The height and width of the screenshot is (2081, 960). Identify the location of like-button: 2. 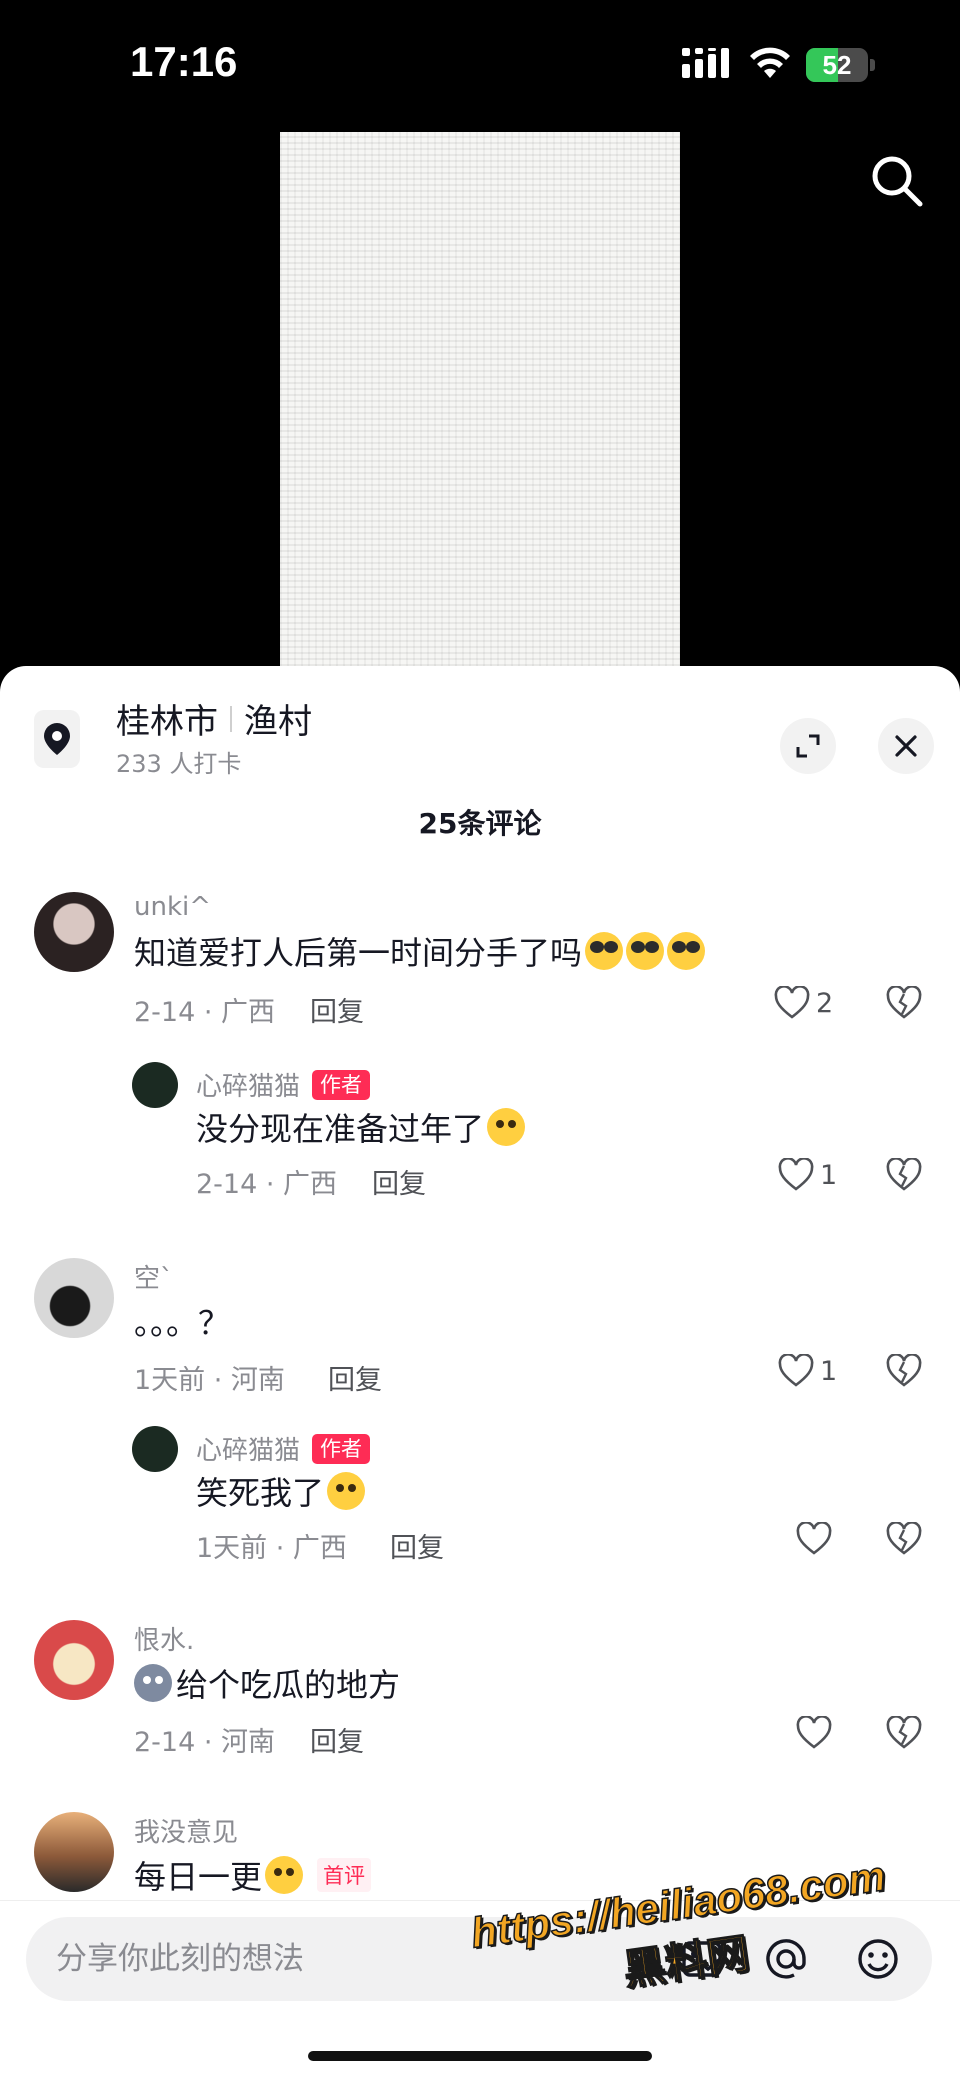
(803, 1003).